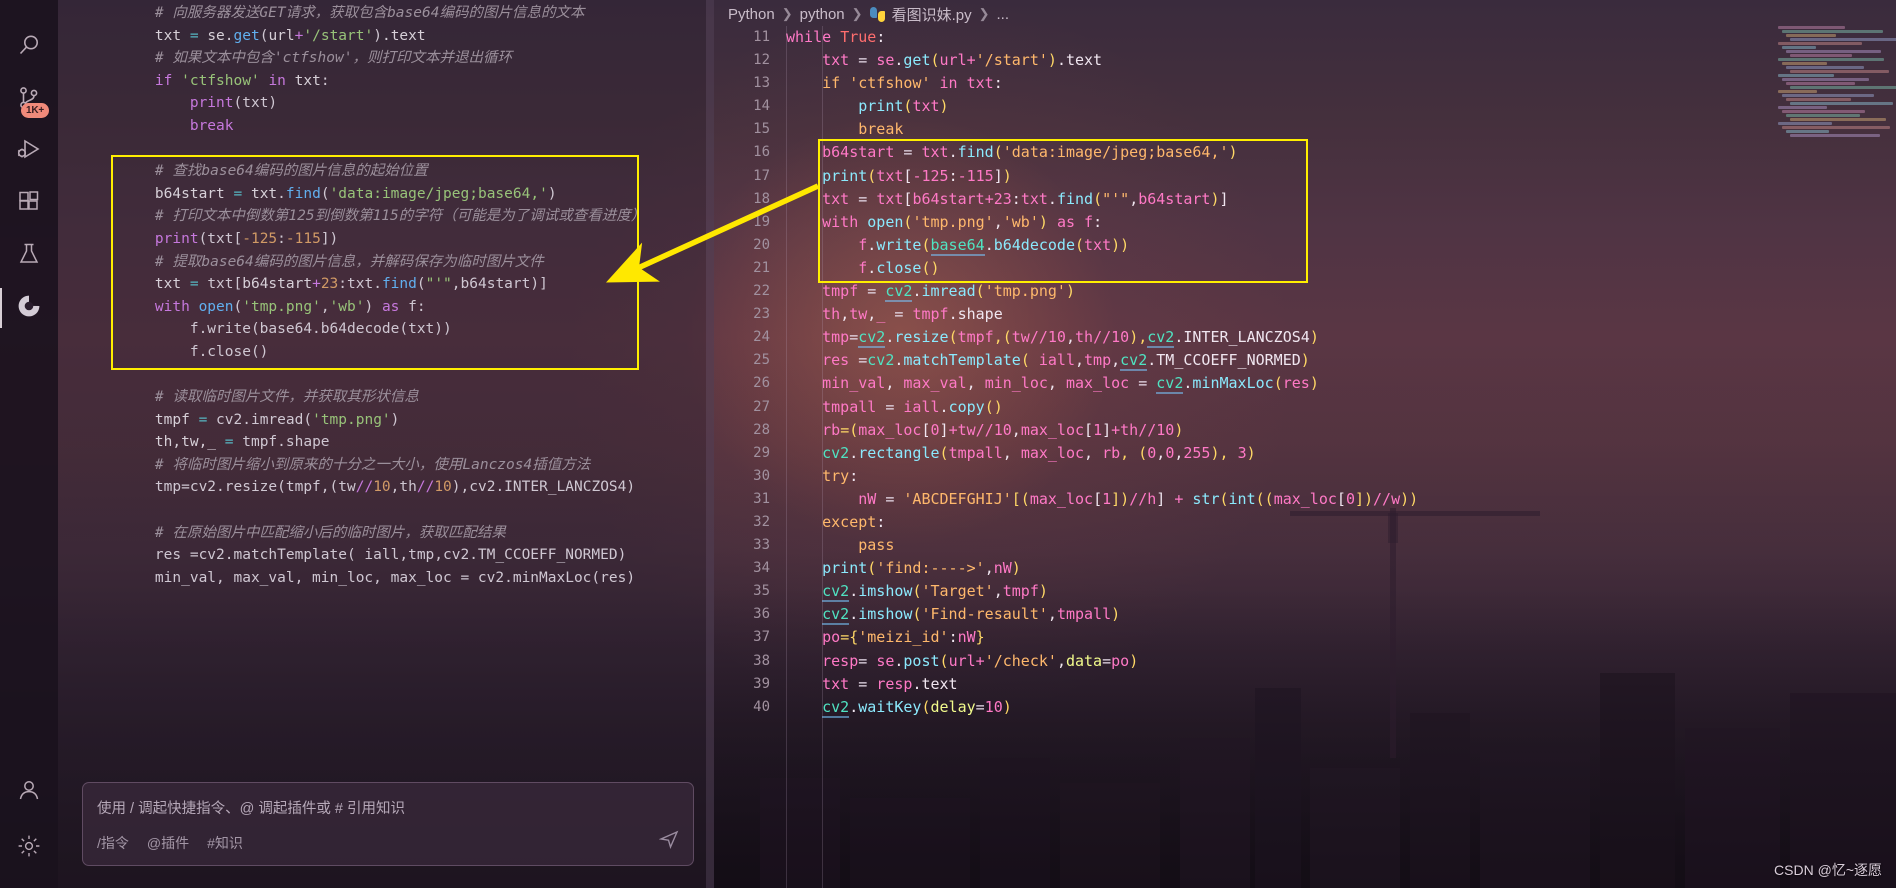 The image size is (1896, 888). I want to click on code-token: txt, so click(840, 60).